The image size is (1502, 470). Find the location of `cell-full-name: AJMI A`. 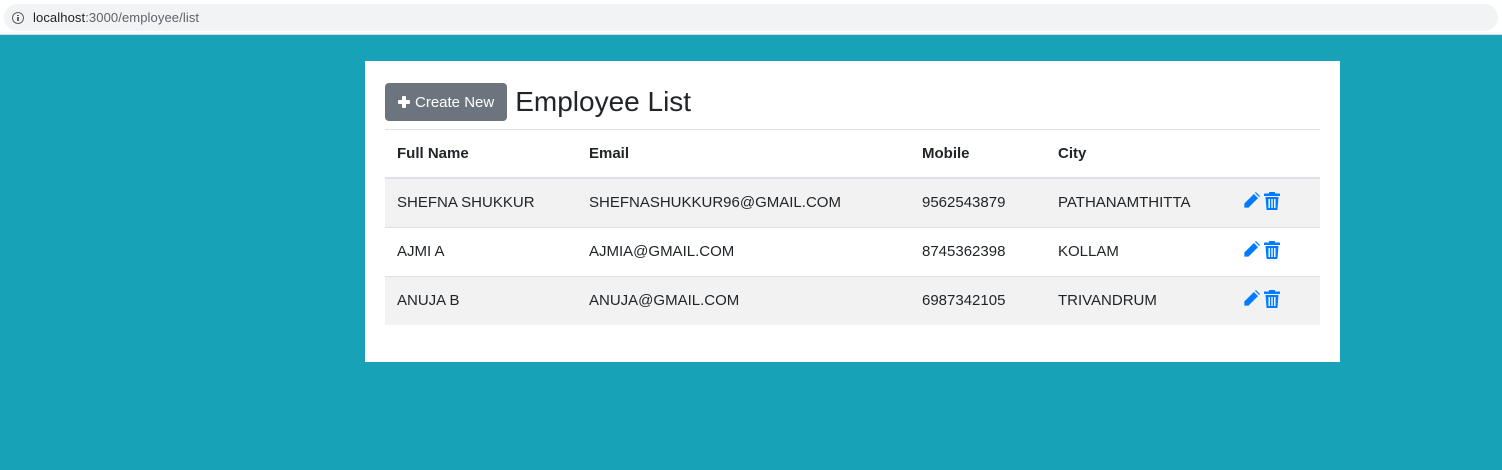

cell-full-name: AJMI A is located at coordinates (481, 251).